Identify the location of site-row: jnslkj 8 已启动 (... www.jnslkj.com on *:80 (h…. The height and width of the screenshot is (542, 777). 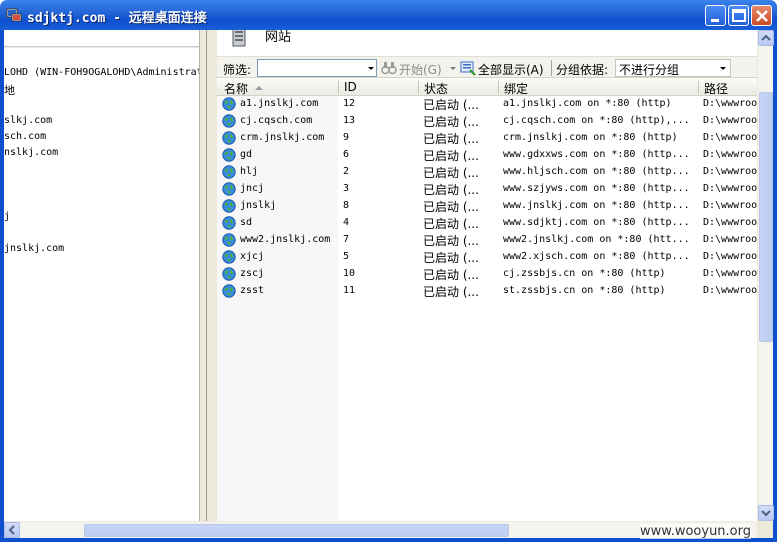
(487, 206).